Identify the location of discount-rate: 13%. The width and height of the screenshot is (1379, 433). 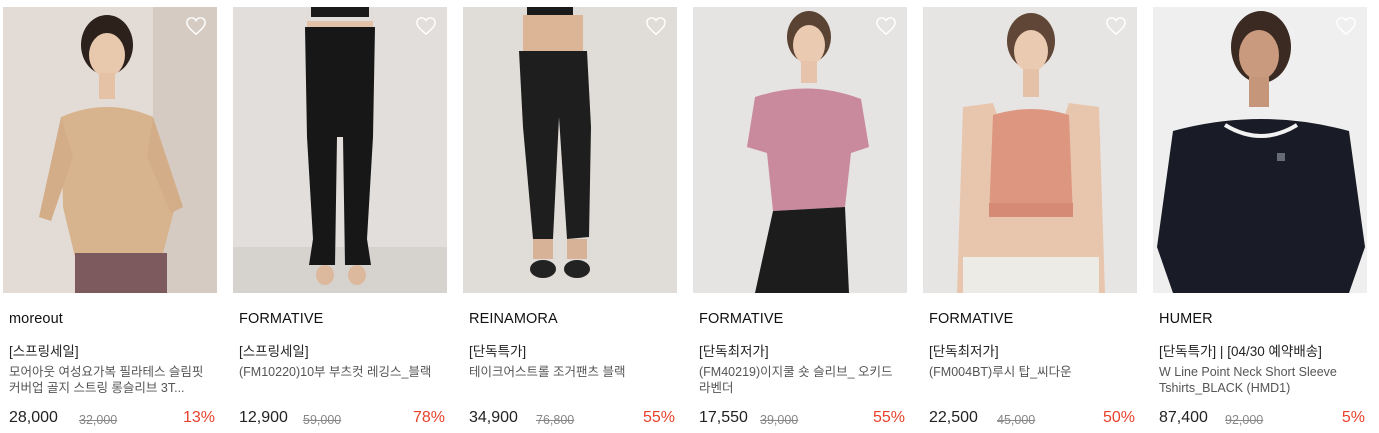
(198, 417).